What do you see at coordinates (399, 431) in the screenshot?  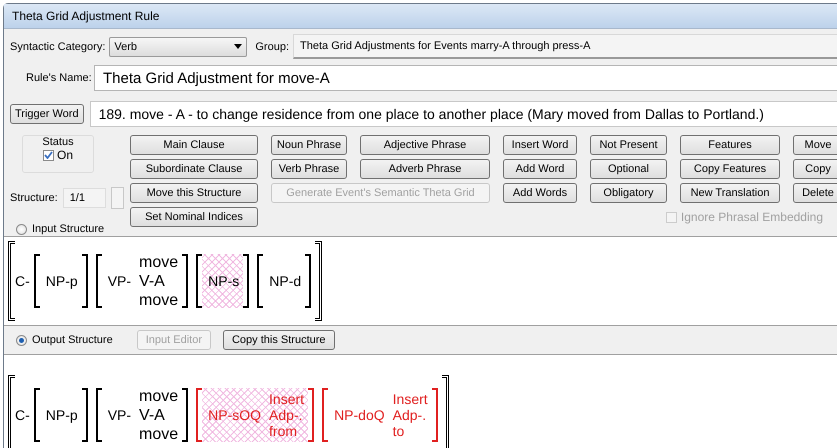 I see `word-label: to` at bounding box center [399, 431].